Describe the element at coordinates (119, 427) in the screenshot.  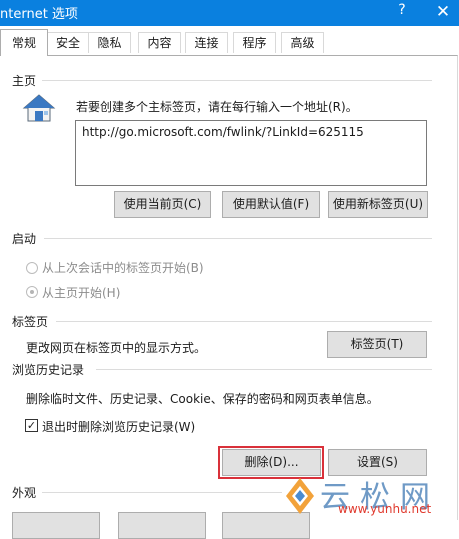
I see `delete-on-exit-label: 退出时删除浏览历史记录(W)` at that location.